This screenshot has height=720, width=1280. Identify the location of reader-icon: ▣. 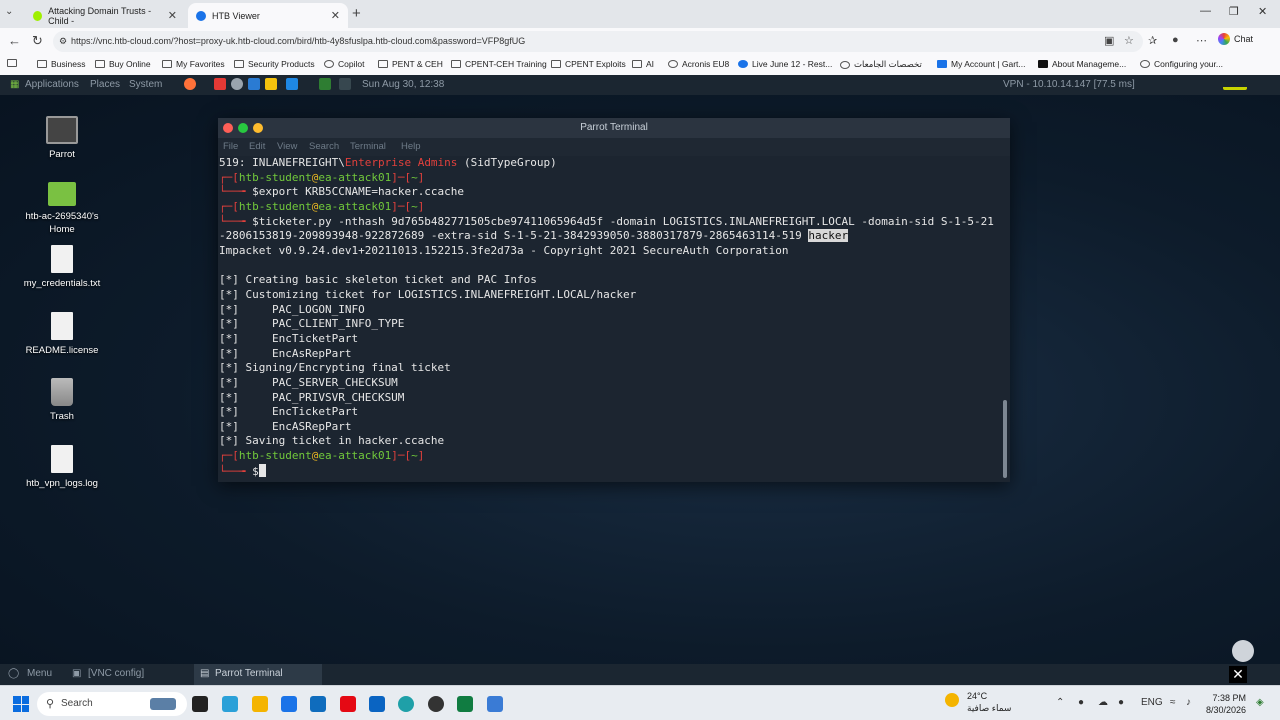
(1109, 40).